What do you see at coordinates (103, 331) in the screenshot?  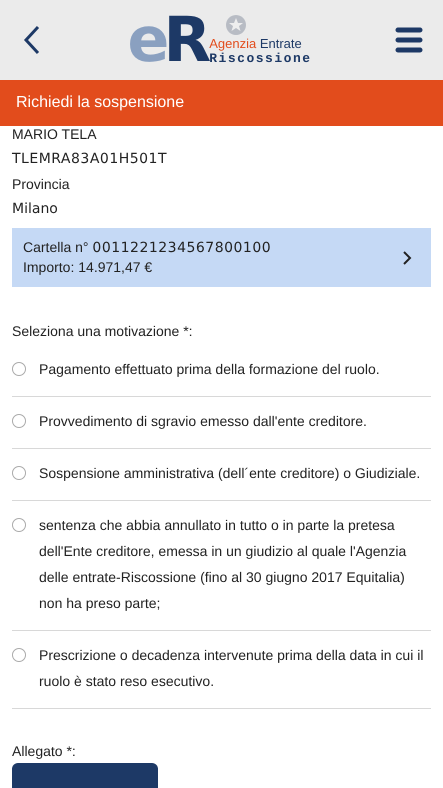 I see `motivation-label: Seleziona una motivazione *:` at bounding box center [103, 331].